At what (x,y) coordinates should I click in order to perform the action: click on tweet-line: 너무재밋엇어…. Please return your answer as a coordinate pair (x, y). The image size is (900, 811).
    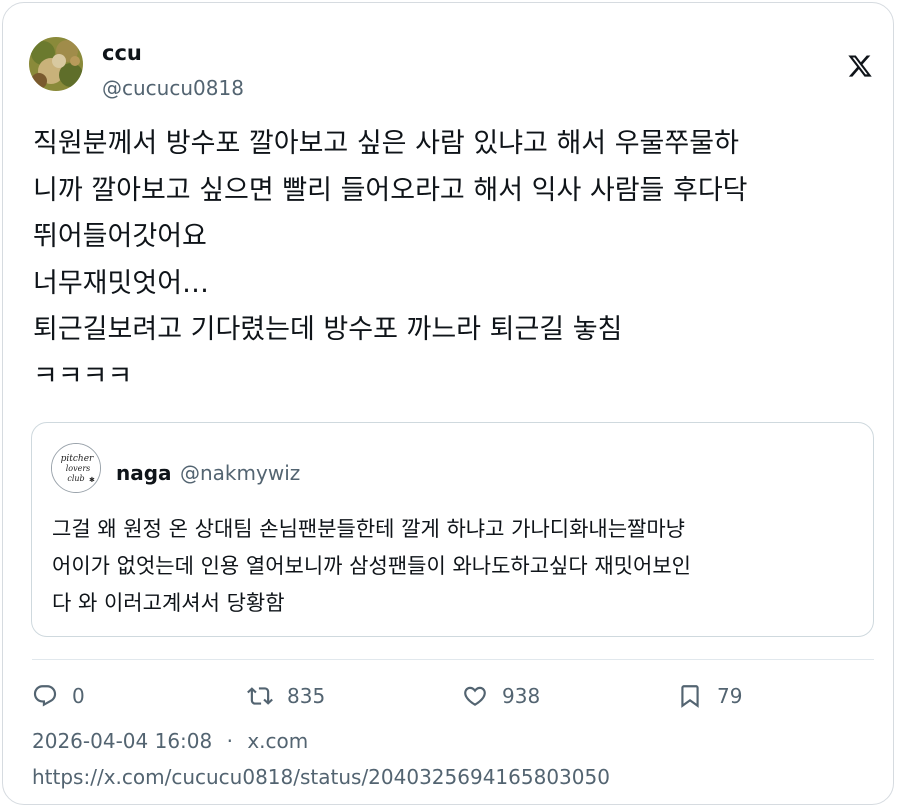
    Looking at the image, I should click on (121, 283).